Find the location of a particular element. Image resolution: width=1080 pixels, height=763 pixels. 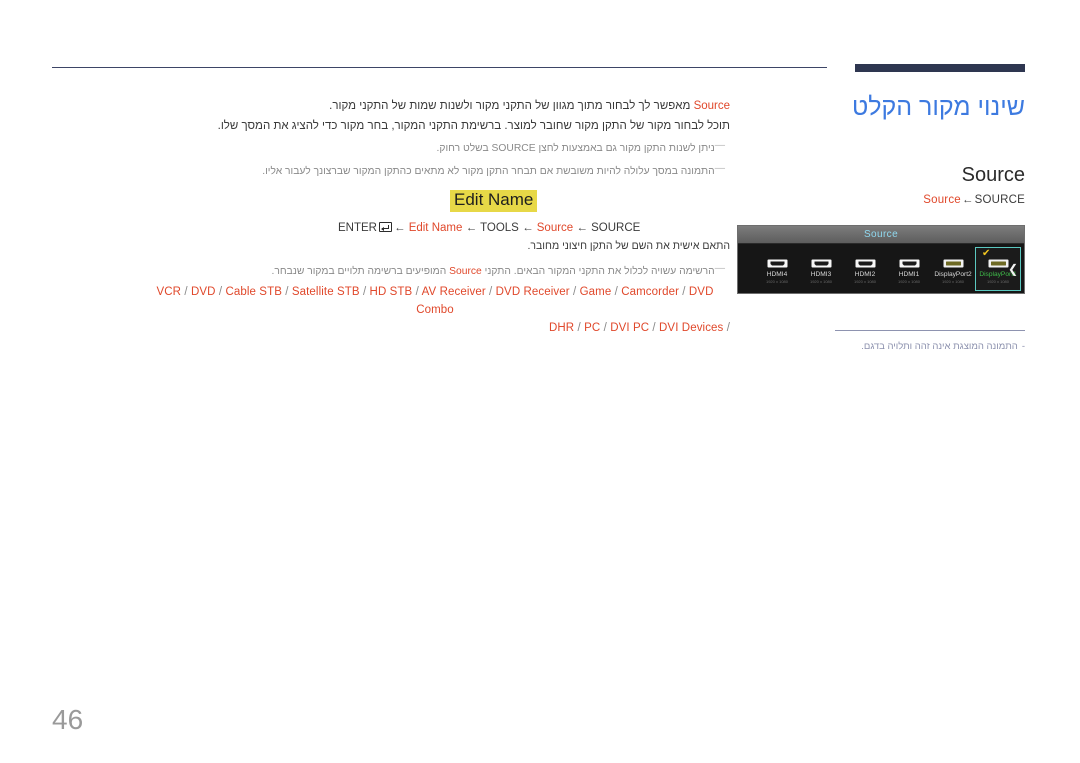

device-name: DVI Devices is located at coordinates (691, 328).